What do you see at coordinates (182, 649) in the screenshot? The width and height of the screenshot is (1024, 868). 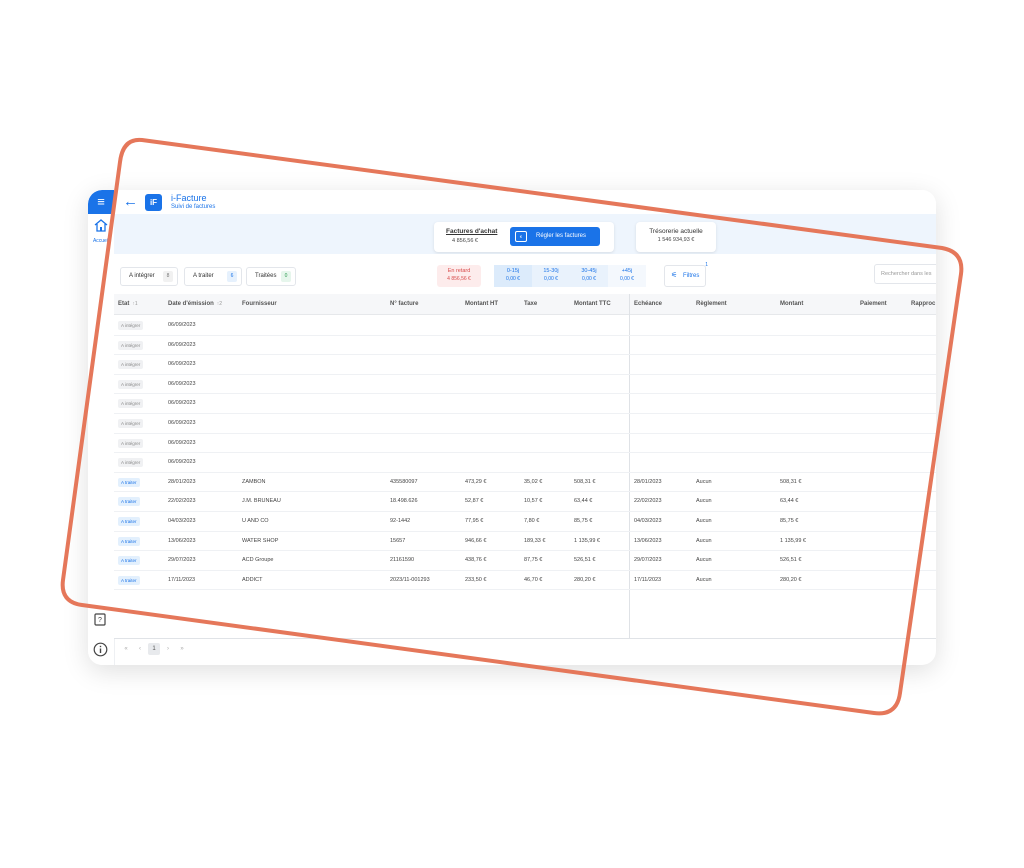 I see `pagination-last-button: »` at bounding box center [182, 649].